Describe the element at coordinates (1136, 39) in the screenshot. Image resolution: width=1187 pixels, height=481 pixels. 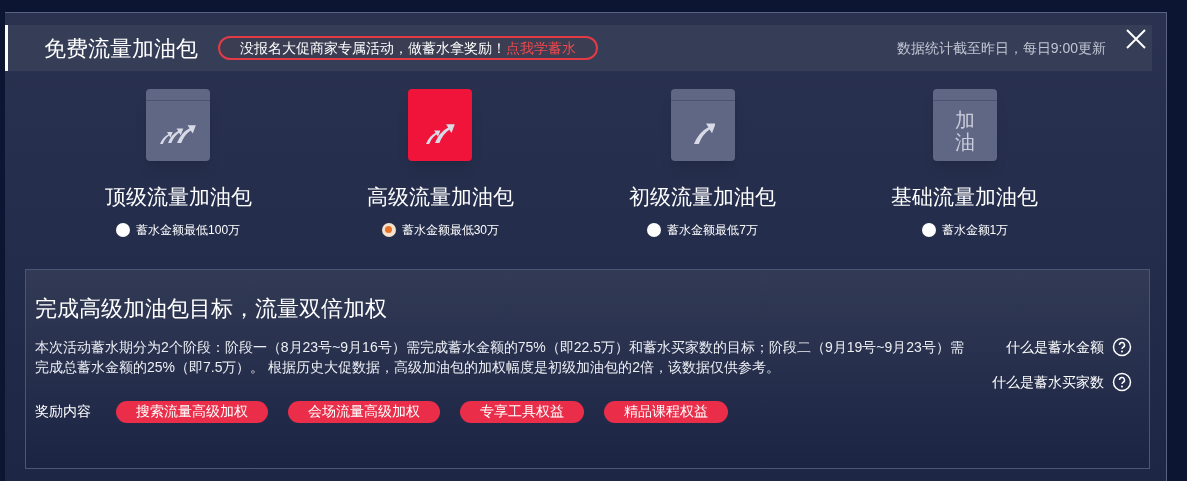
I see `close-icon` at that location.